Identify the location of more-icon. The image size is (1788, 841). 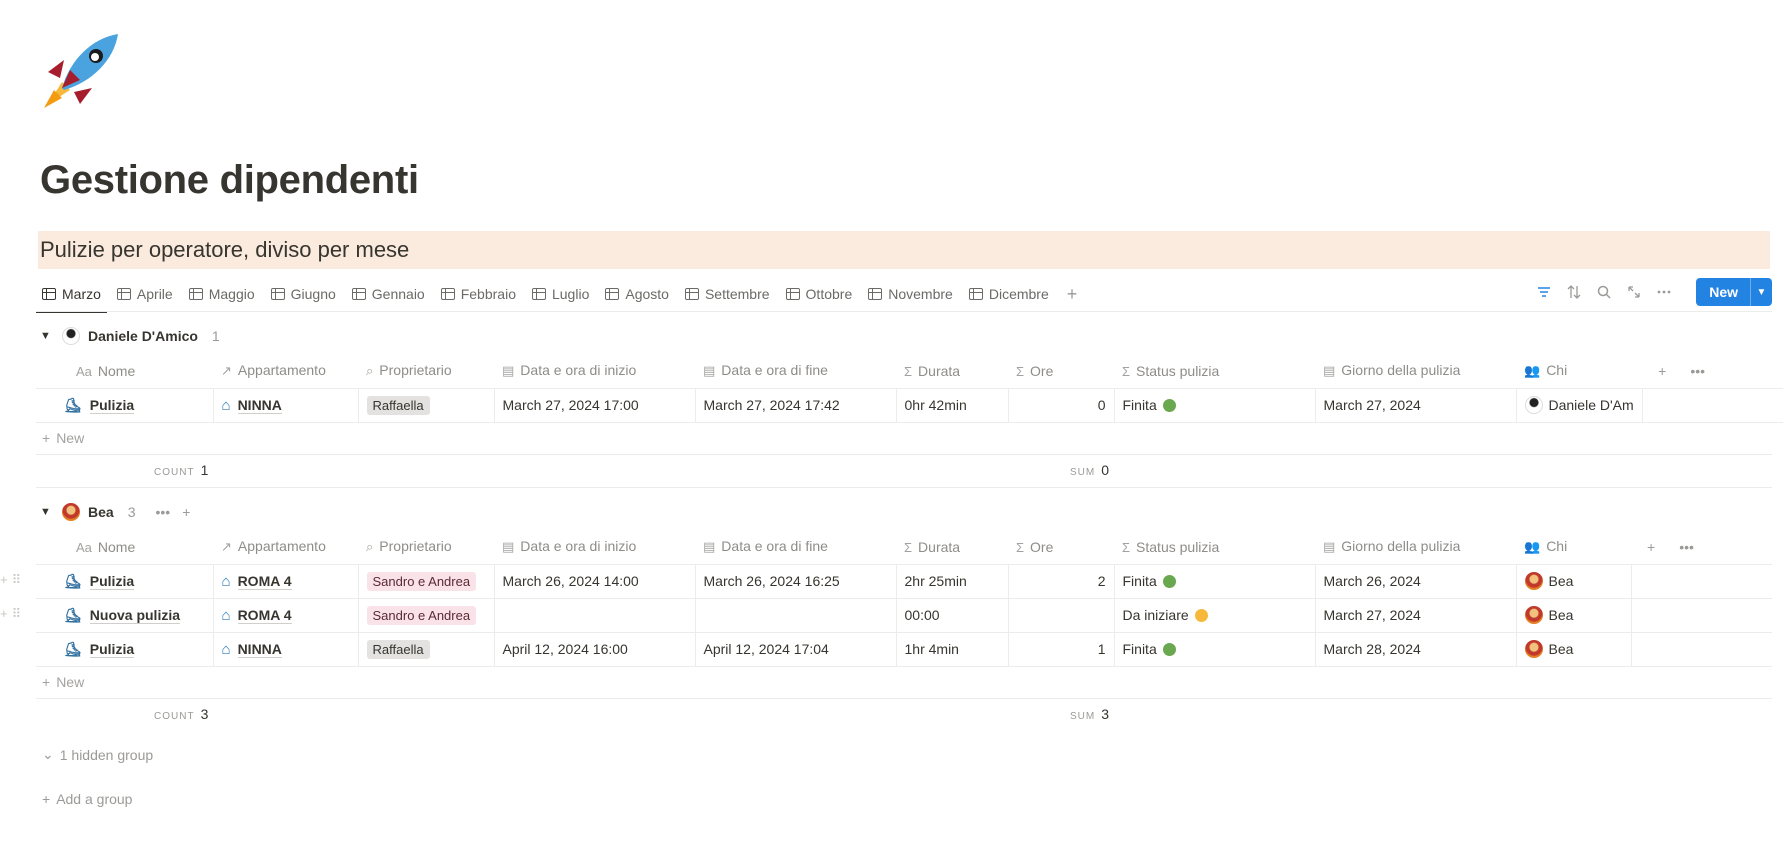
(1664, 292).